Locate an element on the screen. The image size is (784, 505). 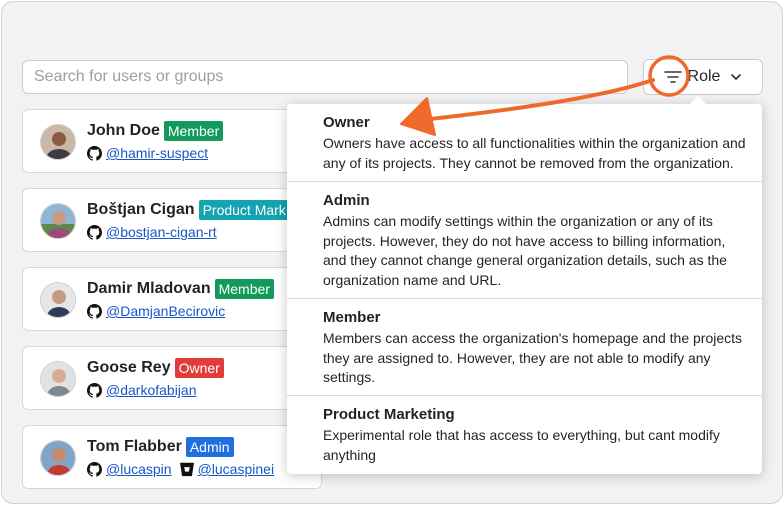
user-name: Tom Flabber is located at coordinates (134, 446).